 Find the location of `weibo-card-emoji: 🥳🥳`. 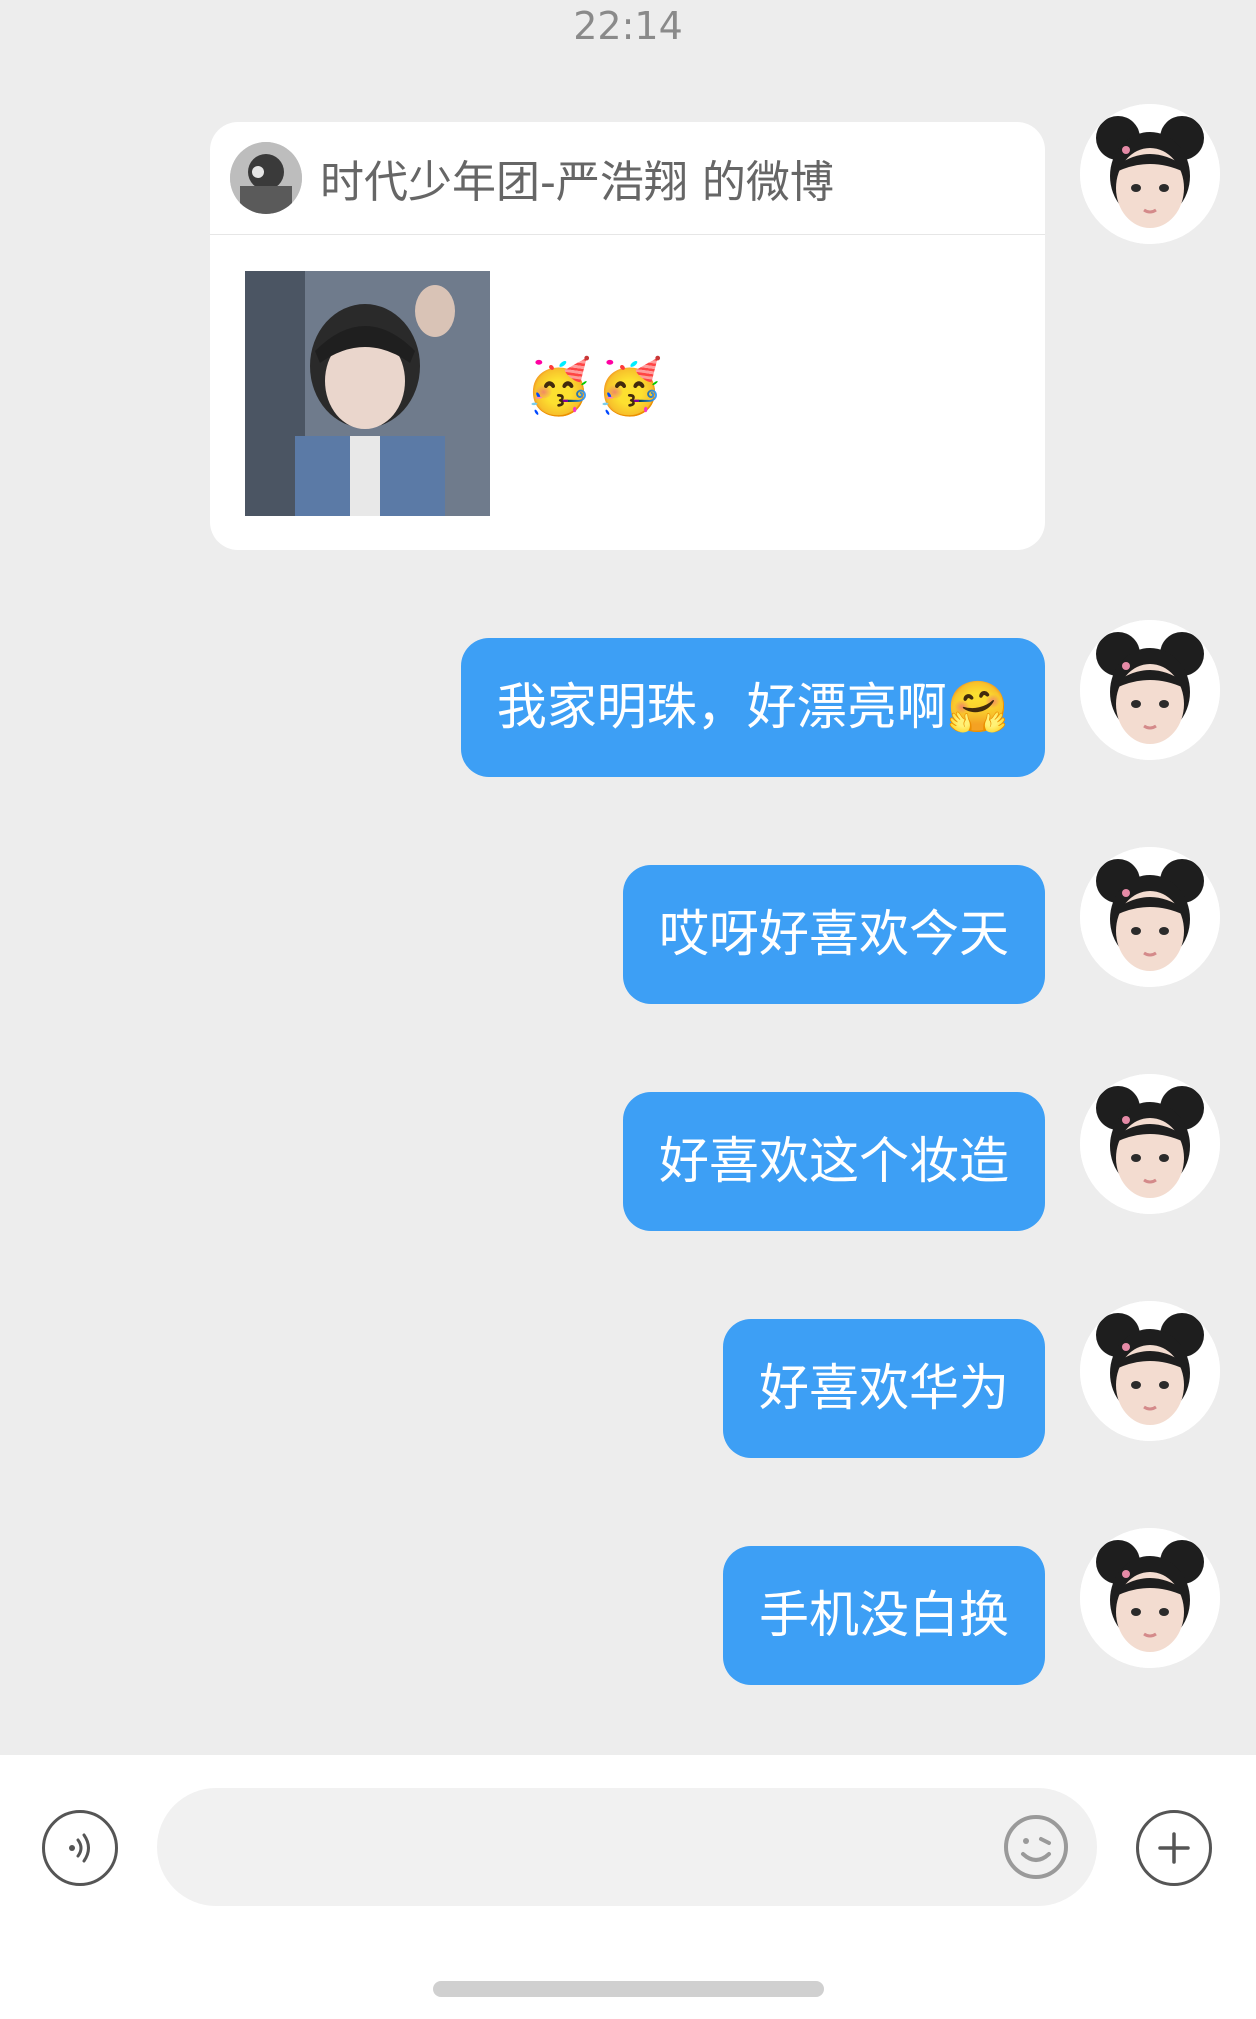

weibo-card-emoji: 🥳🥳 is located at coordinates (596, 386).